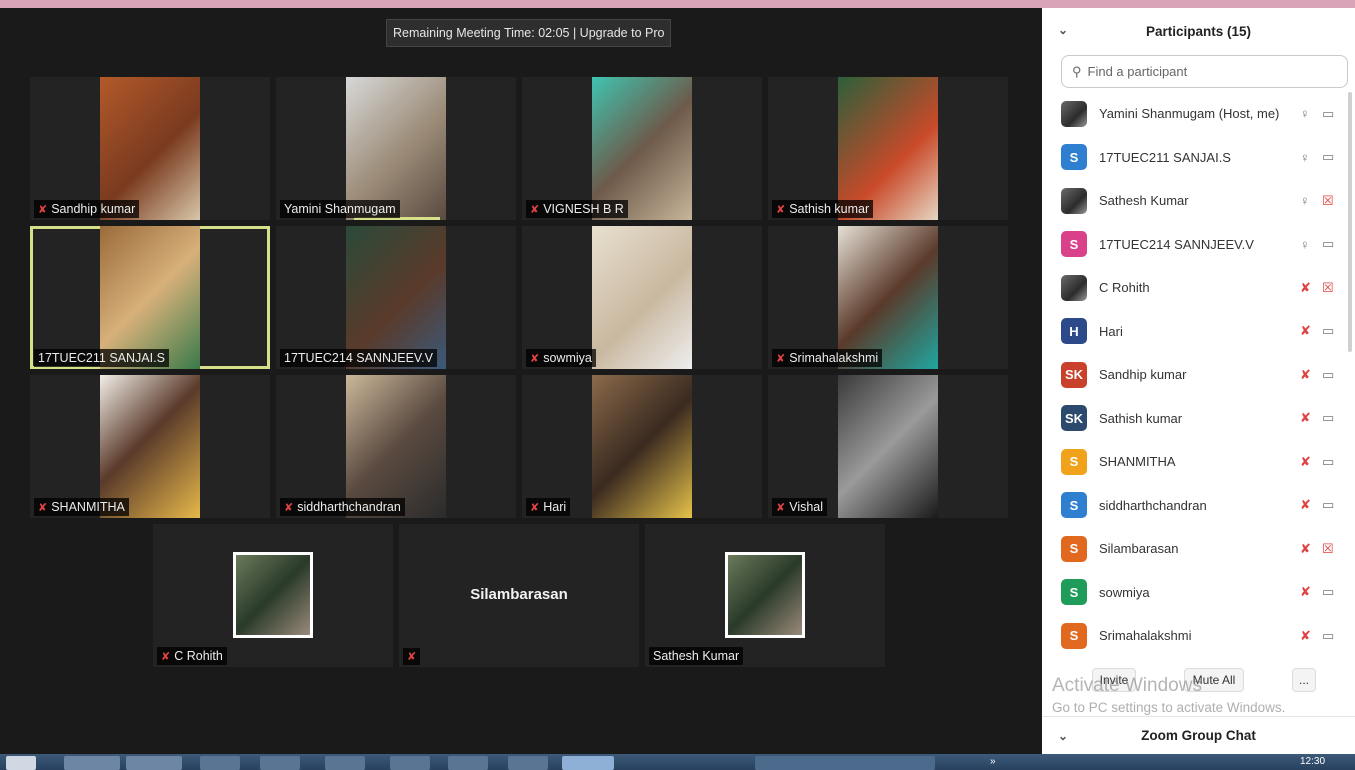 The width and height of the screenshot is (1355, 770). Describe the element at coordinates (642, 446) in the screenshot. I see `video-tile: ✘ Hari` at that location.